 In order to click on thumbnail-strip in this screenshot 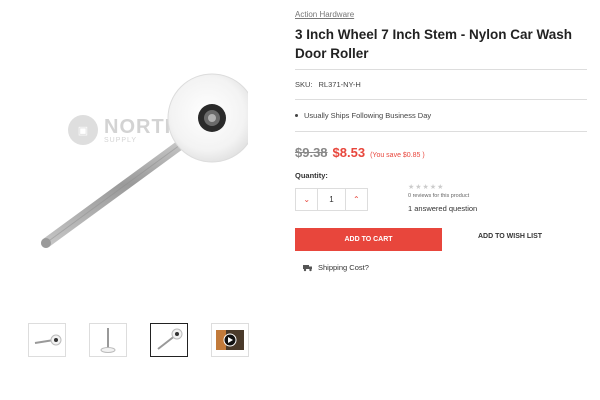, I will do `click(138, 340)`.